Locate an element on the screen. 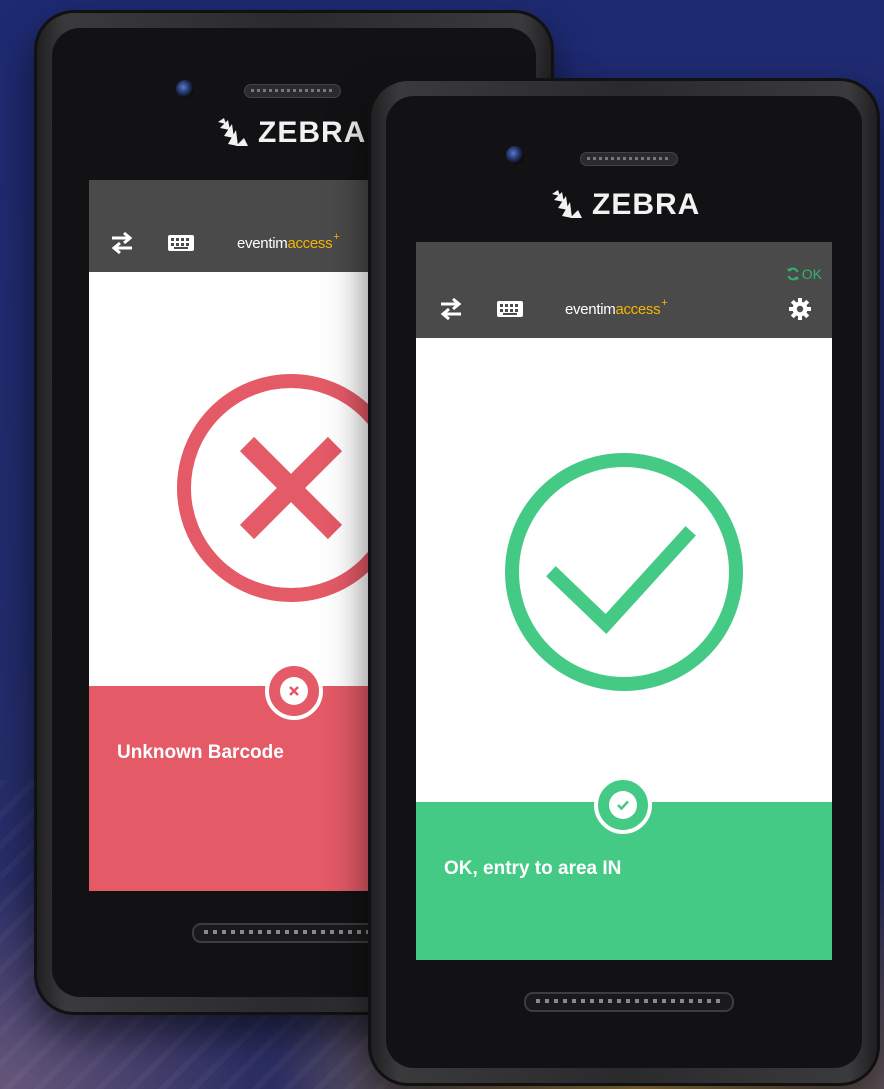  right-toolbar: eventimaccess+ is located at coordinates (624, 310).